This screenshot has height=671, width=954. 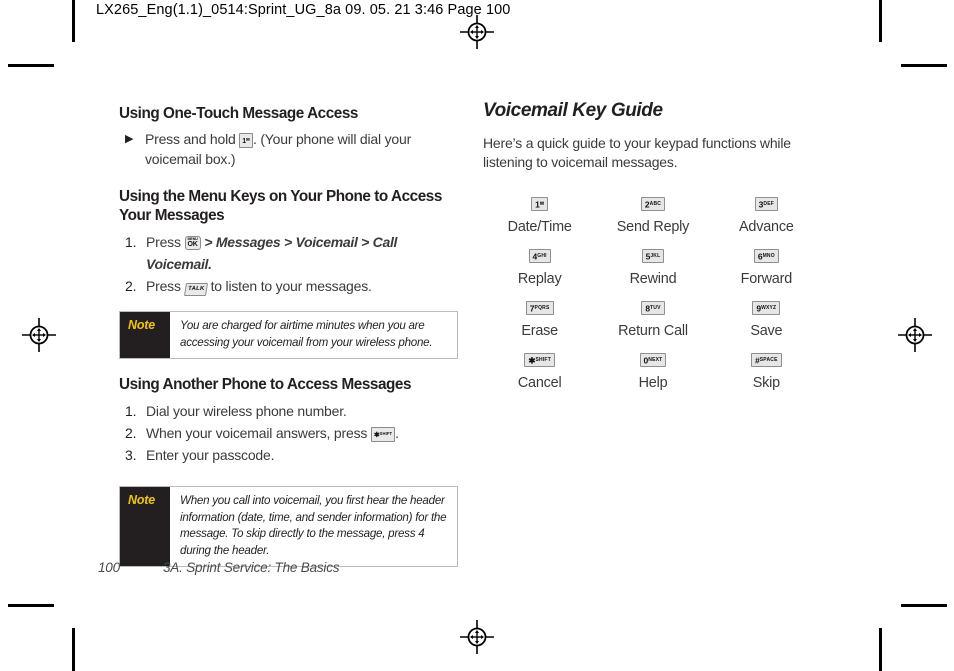 I want to click on keycap-ok-icon: MENU OK, so click(x=192, y=243).